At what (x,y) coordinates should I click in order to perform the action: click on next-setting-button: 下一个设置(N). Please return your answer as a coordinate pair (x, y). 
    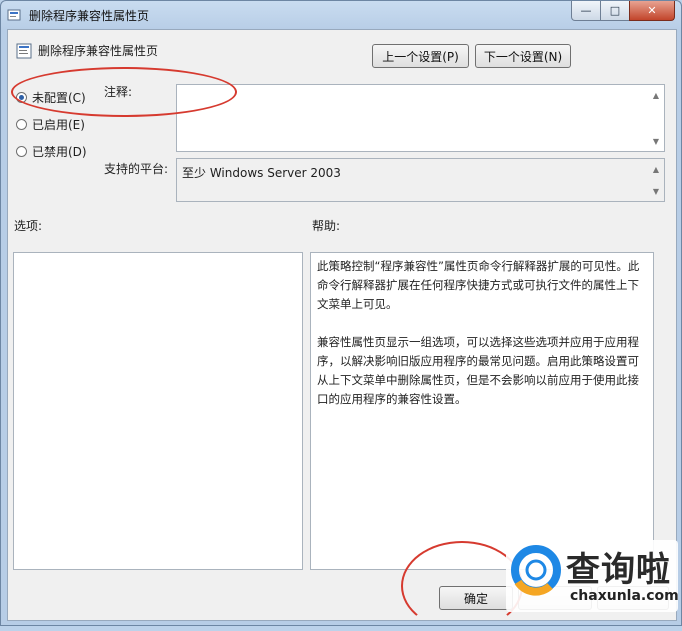
    Looking at the image, I should click on (523, 56).